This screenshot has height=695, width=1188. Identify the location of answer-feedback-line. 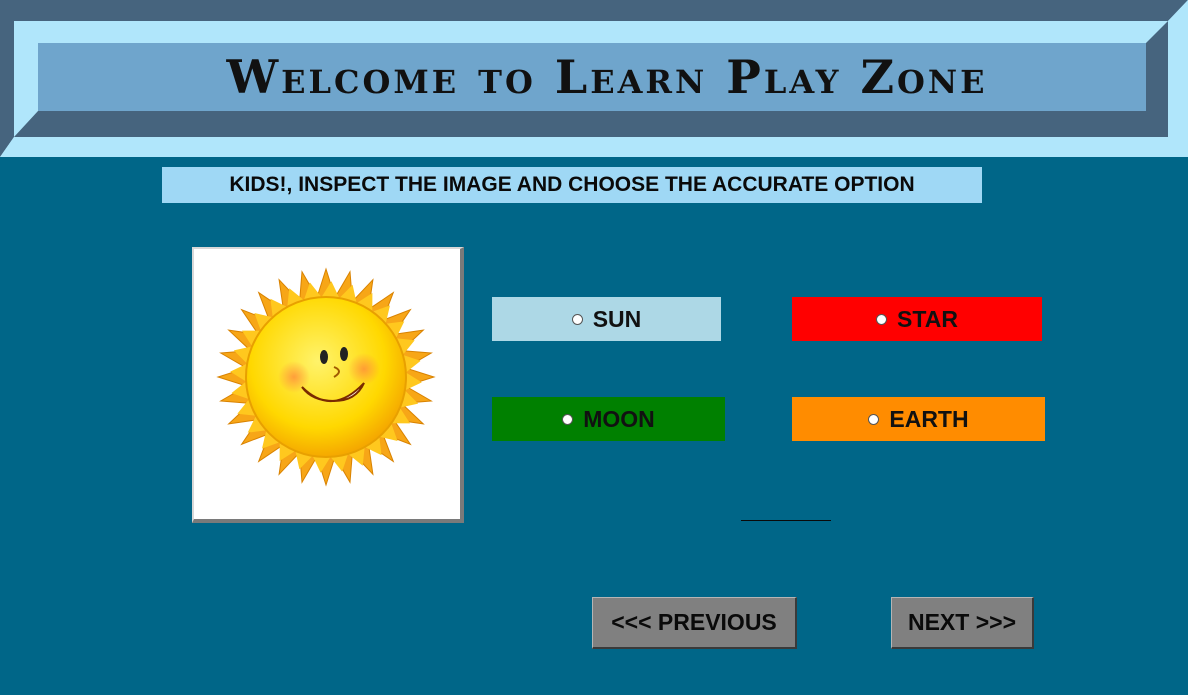
(786, 520).